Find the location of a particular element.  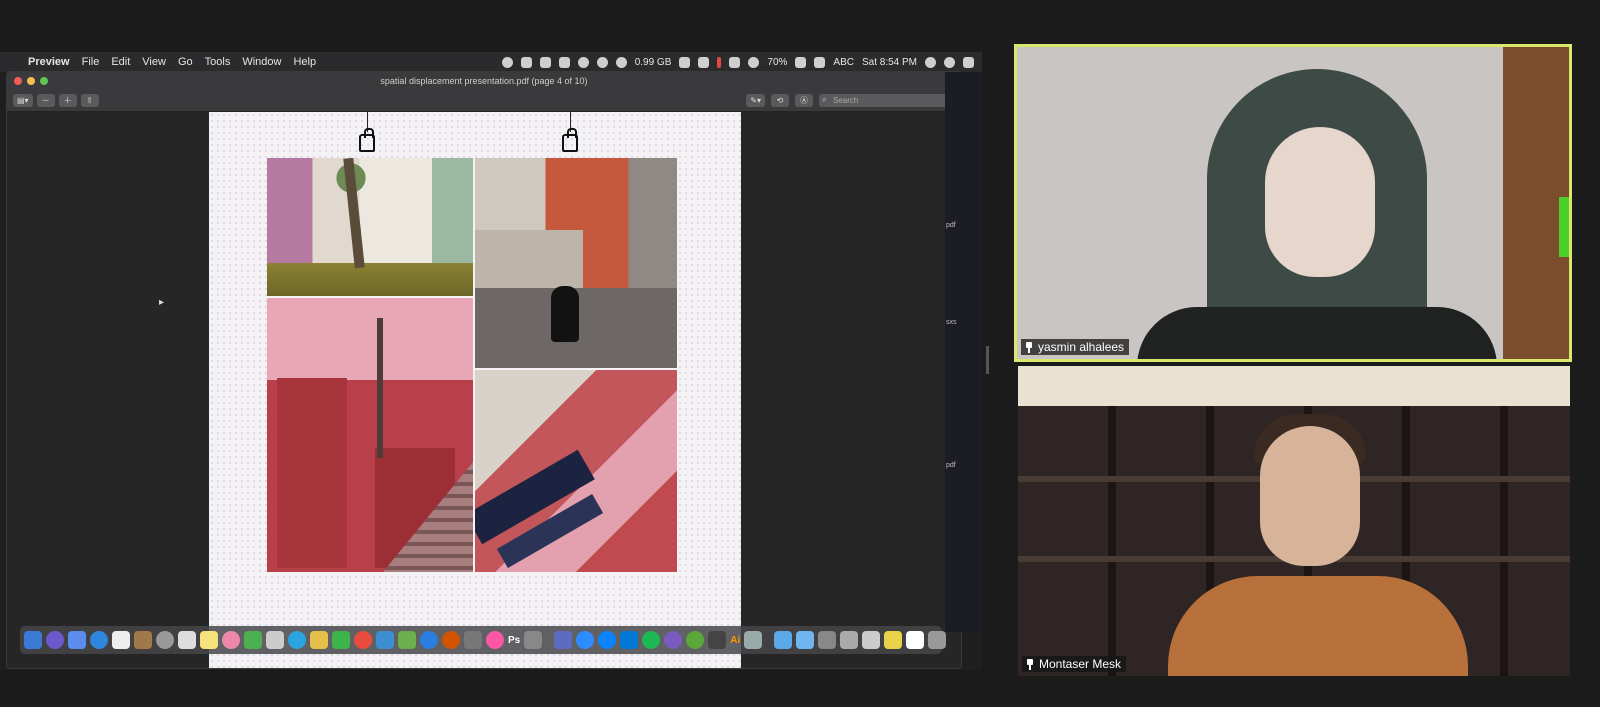

cloud-icon is located at coordinates (583, 62).